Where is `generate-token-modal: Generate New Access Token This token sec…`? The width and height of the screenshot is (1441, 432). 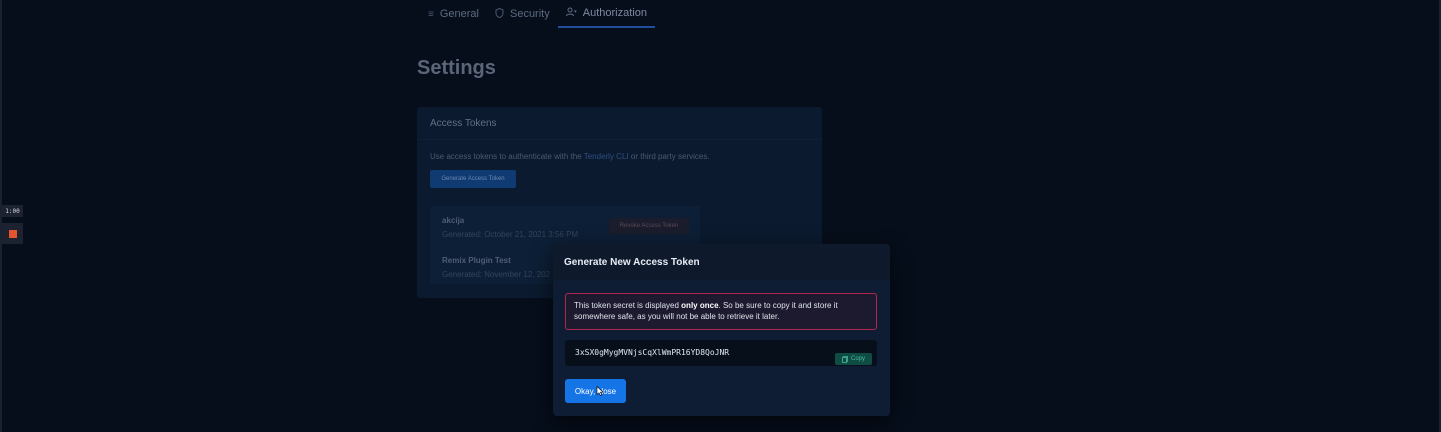 generate-token-modal: Generate New Access Token This token sec… is located at coordinates (721, 330).